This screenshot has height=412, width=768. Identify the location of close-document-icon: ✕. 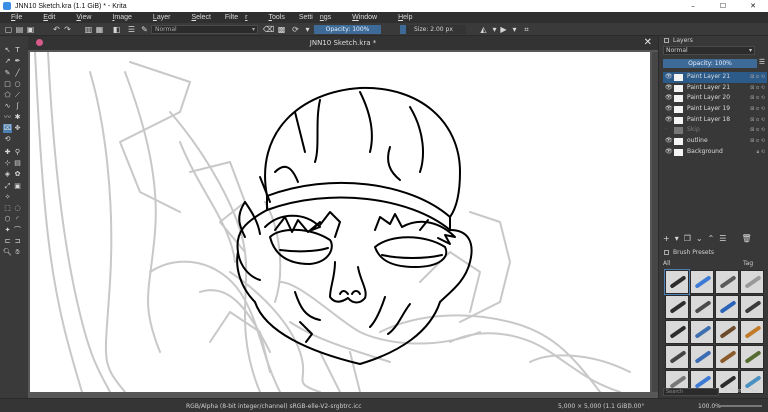
(648, 42).